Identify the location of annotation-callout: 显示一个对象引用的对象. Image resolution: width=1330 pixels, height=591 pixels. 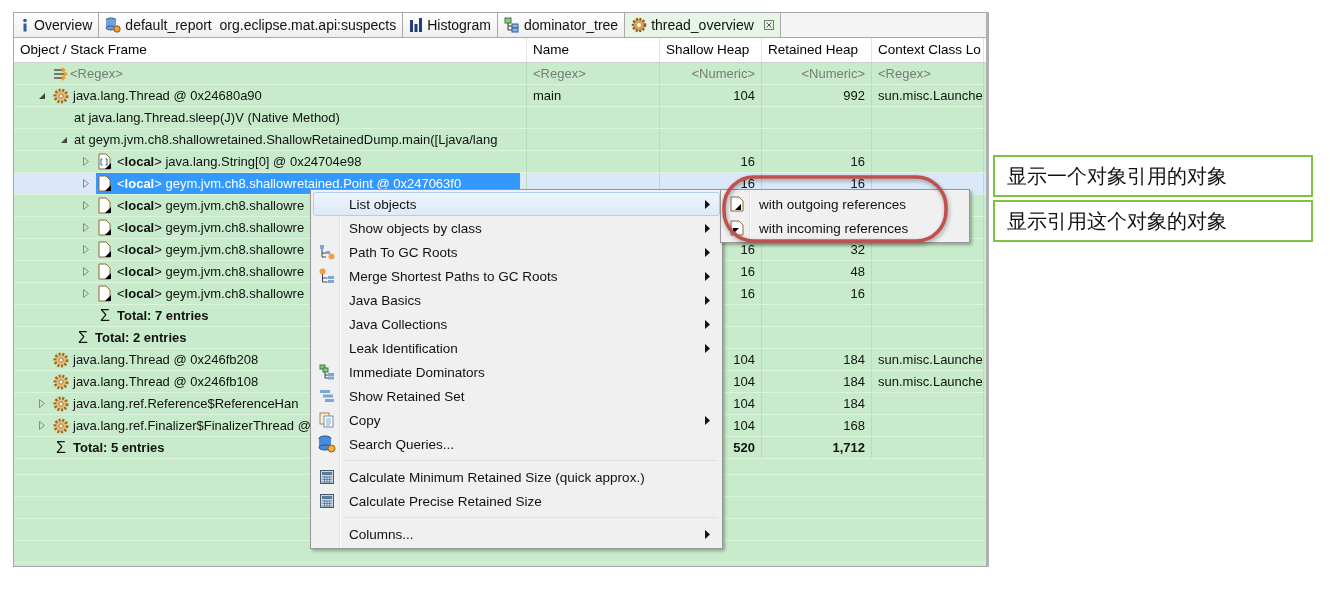
(1153, 176).